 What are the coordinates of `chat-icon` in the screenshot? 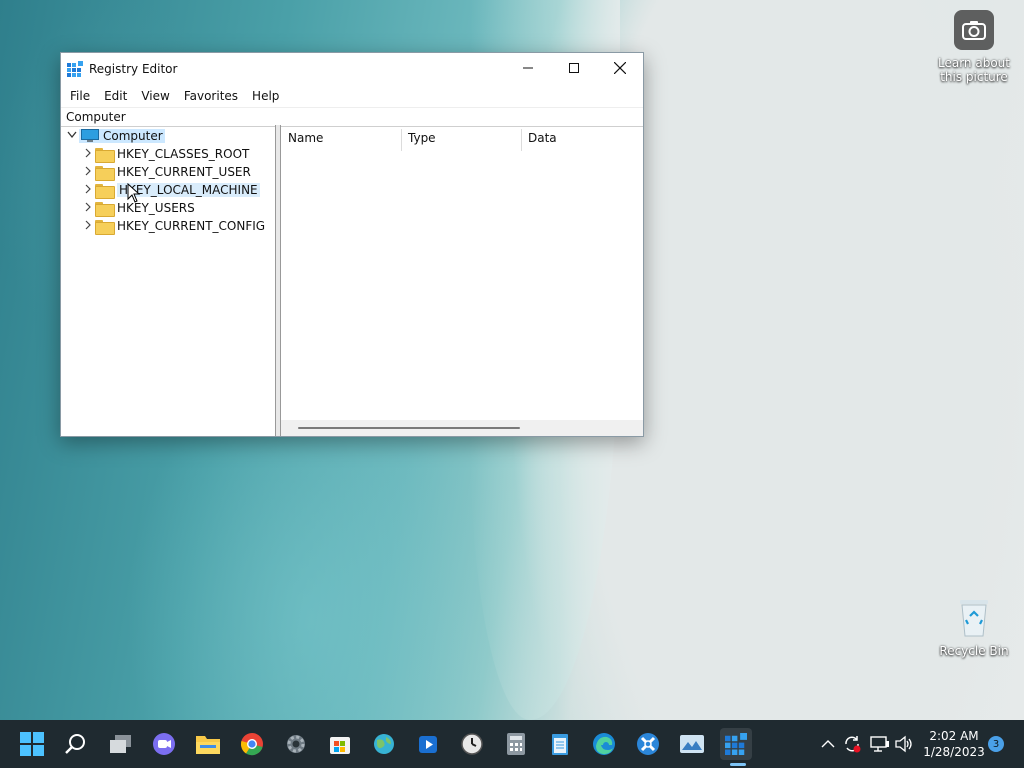 It's located at (164, 744).